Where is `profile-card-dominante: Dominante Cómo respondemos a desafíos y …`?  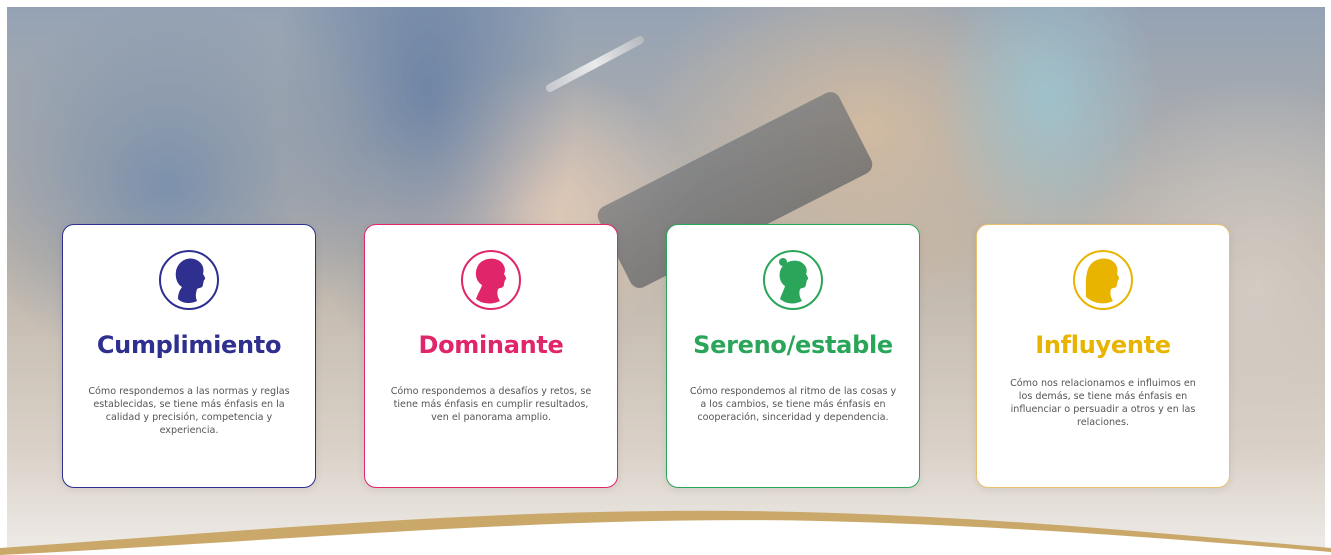
profile-card-dominante: Dominante Cómo respondemos a desafíos y … is located at coordinates (491, 356).